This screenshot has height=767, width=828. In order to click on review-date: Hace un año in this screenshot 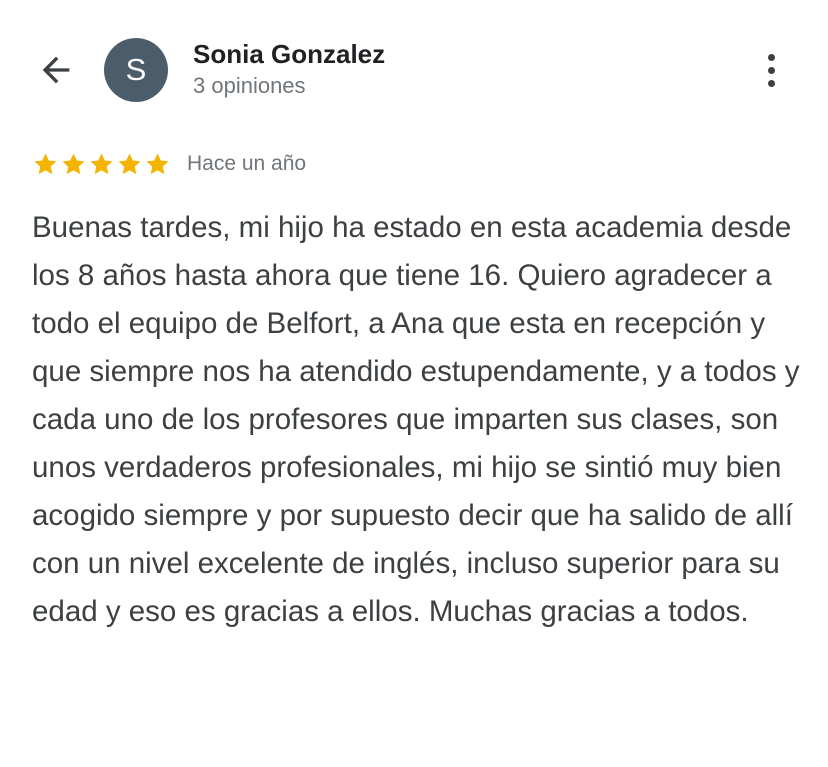, I will do `click(247, 163)`.